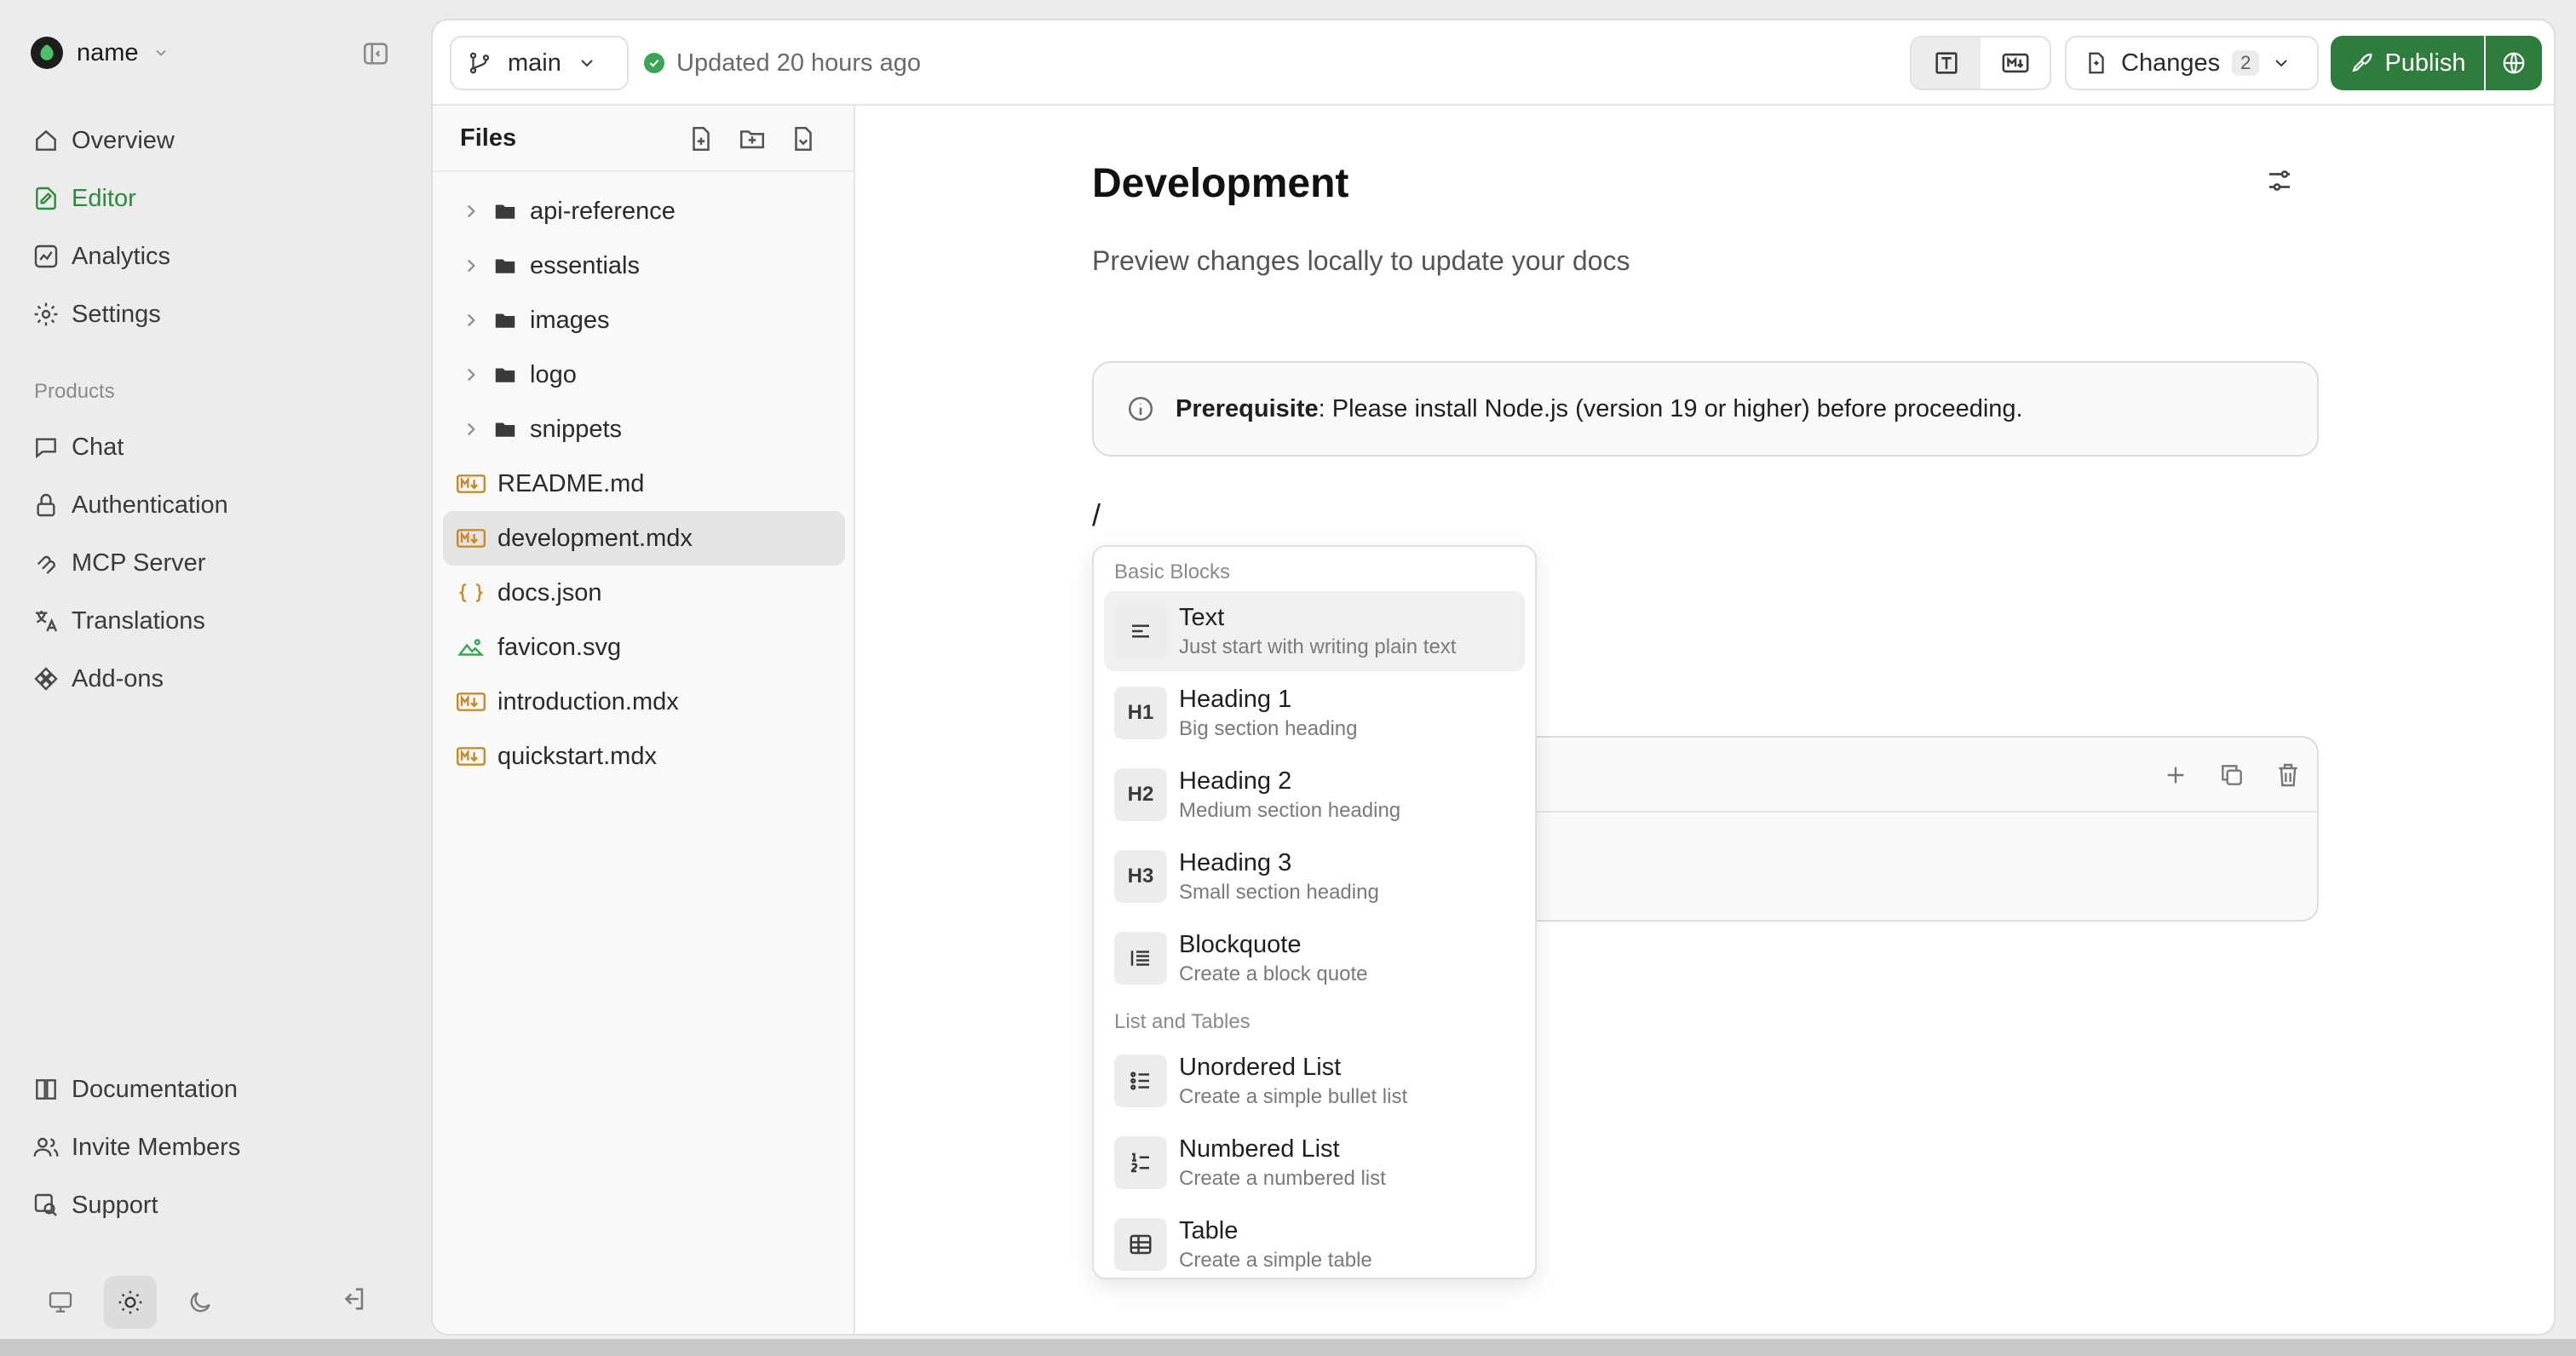  Describe the element at coordinates (101, 52) in the screenshot. I see `org-switcher: name` at that location.